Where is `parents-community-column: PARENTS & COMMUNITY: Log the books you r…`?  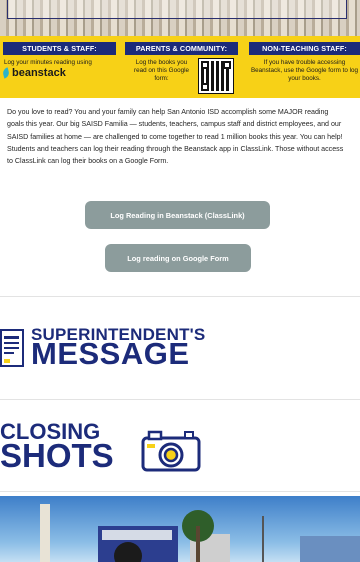 parents-community-column: PARENTS & COMMUNITY: Log the books you r… is located at coordinates (181, 70).